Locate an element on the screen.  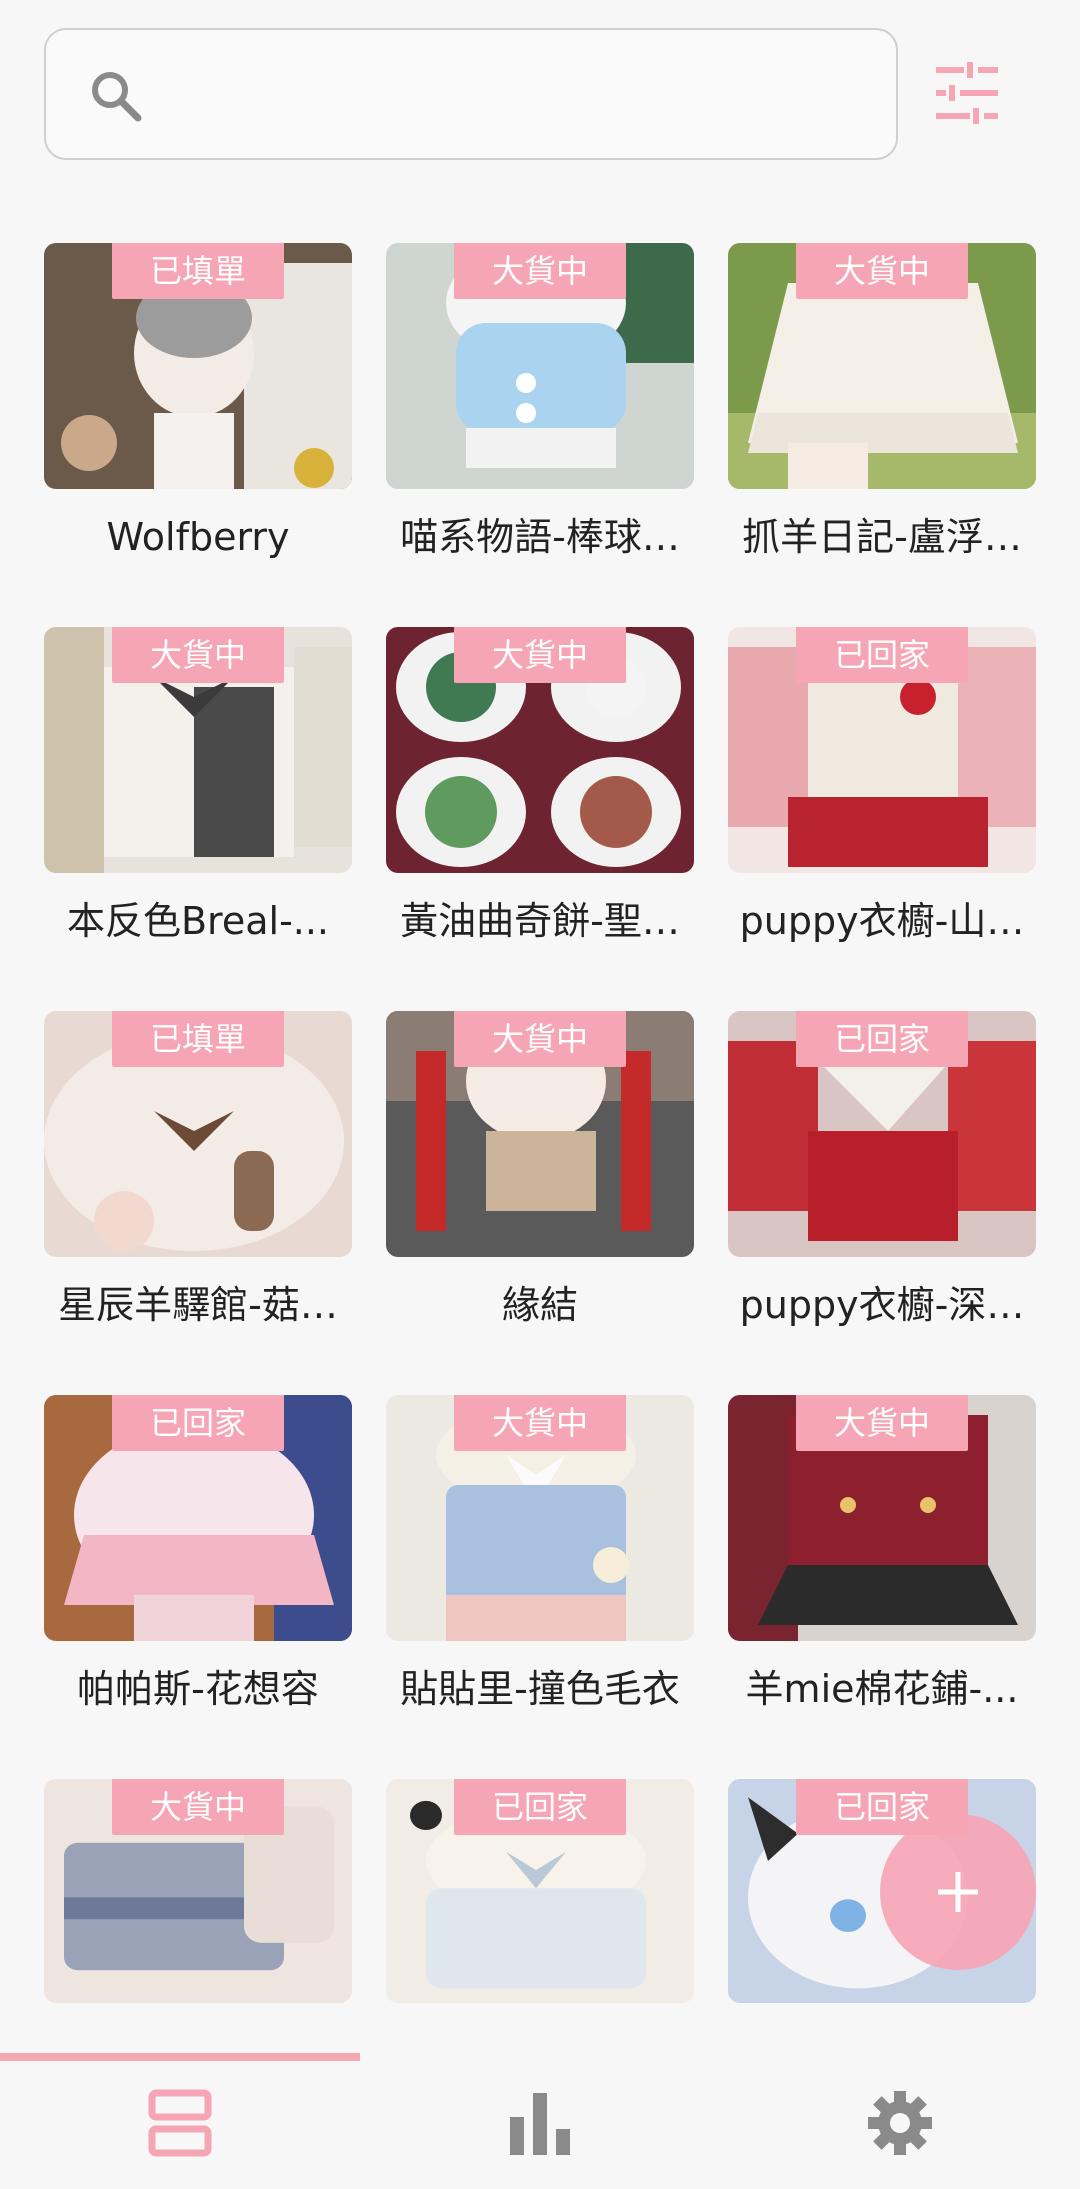
item-card: 已填單 Wolfberry is located at coordinates (198, 408).